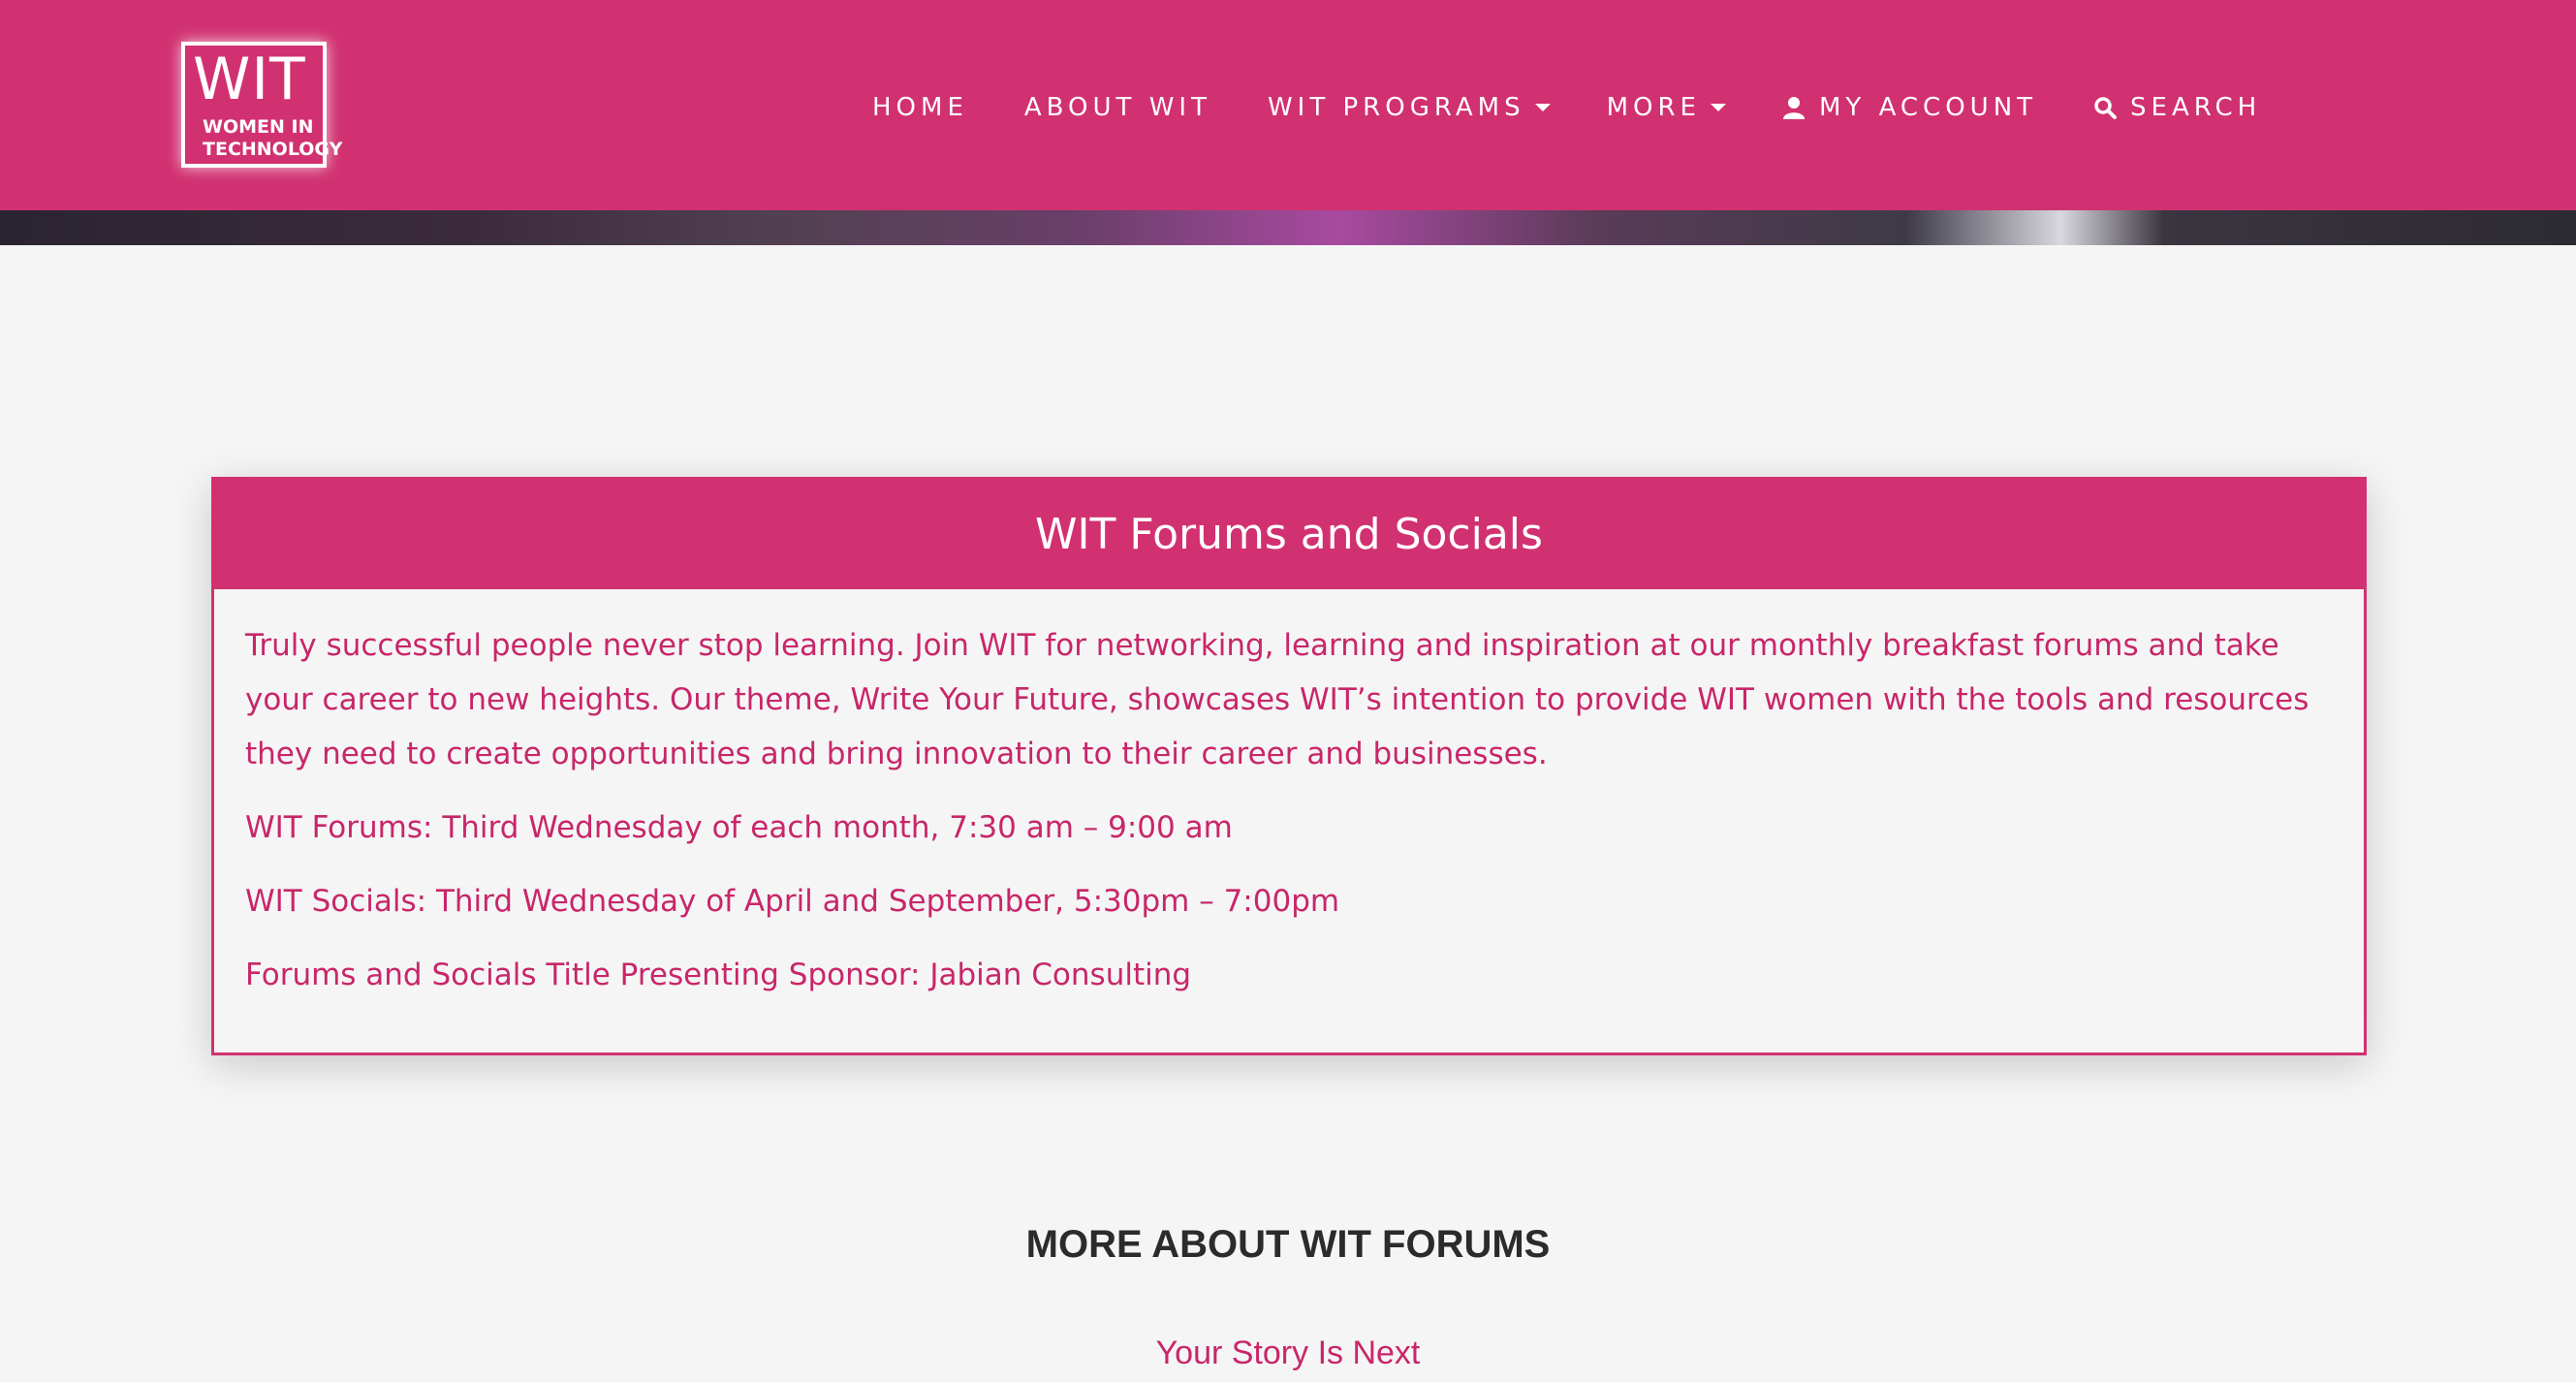 Image resolution: width=2576 pixels, height=1382 pixels. I want to click on nav-my-account: MY ACCOUNT, so click(1909, 108).